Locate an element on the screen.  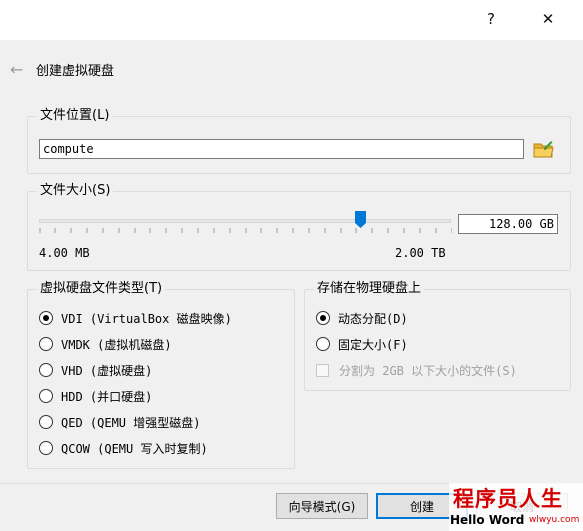
storage-options: 动态分配(D) 固定大小(F) 分割为 2GB 以下大小的文件(S) is located at coordinates (416, 344).